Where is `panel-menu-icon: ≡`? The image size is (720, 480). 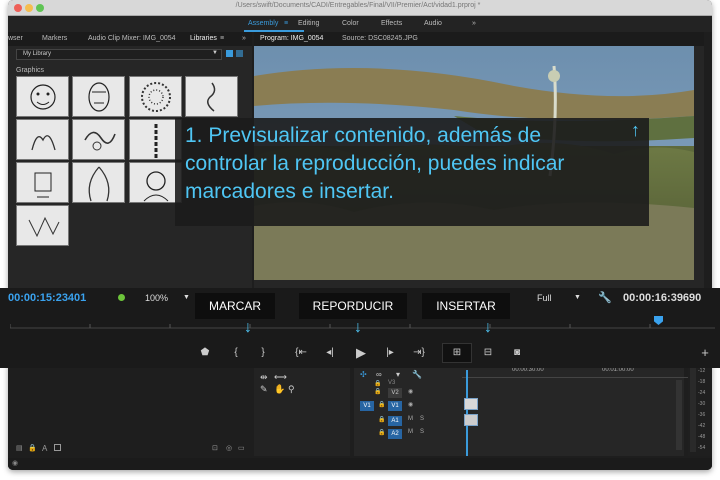
panel-menu-icon: ≡ is located at coordinates (222, 39).